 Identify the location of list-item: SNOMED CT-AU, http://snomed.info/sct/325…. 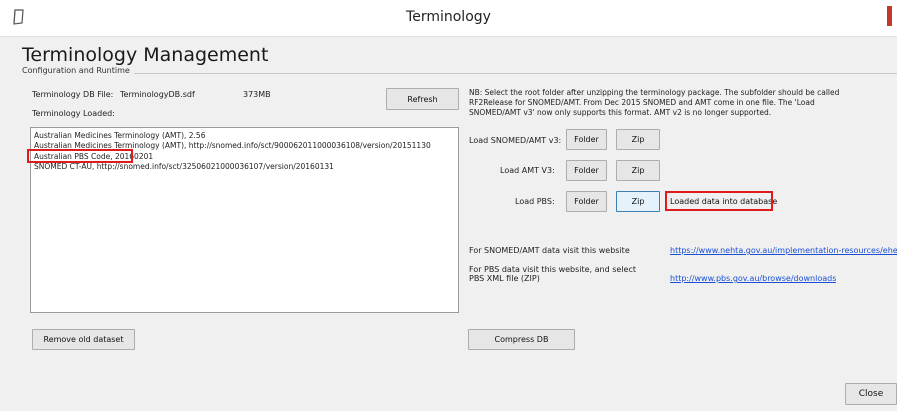
(184, 166).